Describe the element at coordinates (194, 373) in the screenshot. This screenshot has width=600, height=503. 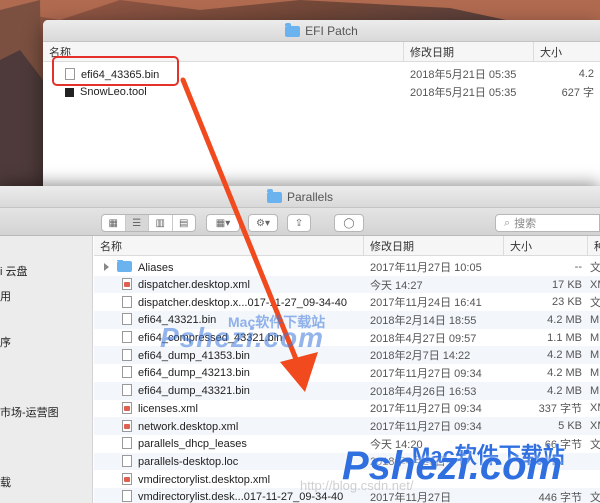
I see `file-name: efi64_dump_43213.bin` at that location.